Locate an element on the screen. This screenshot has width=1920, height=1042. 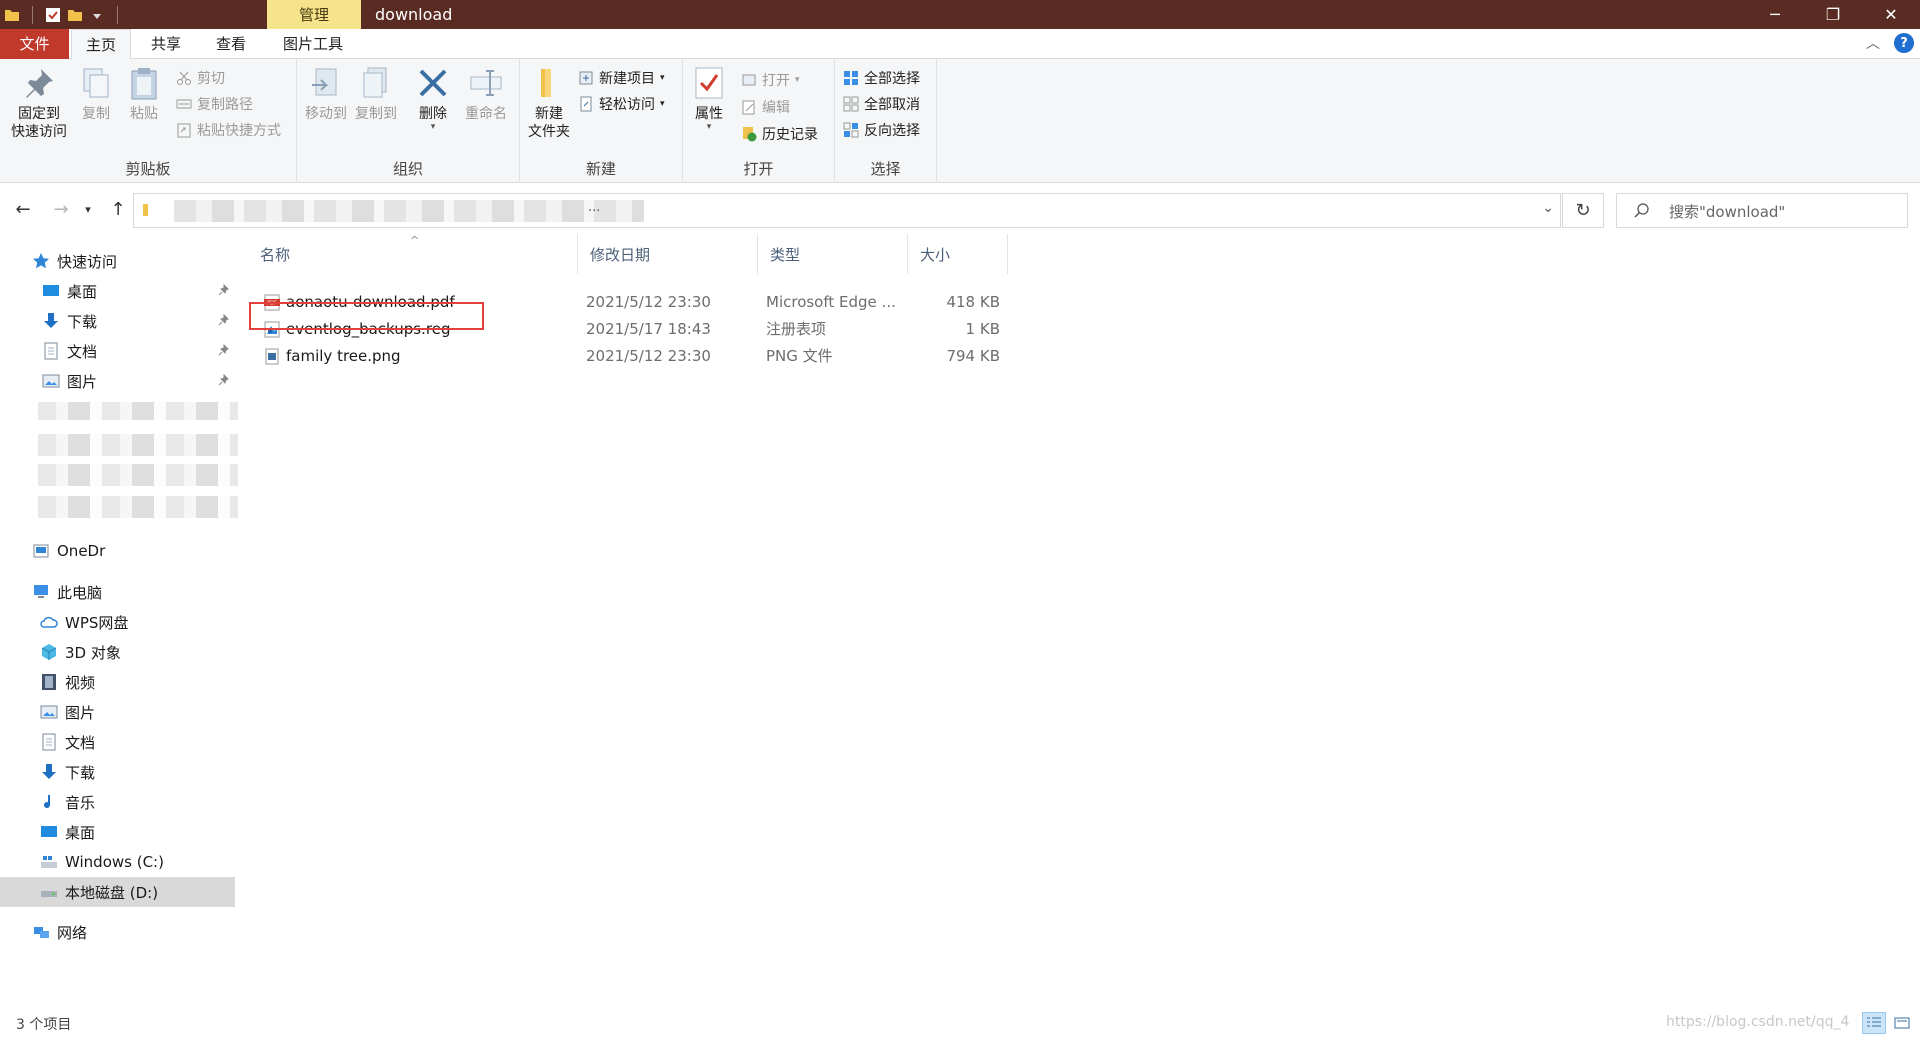
sidebar-network: 网络 is located at coordinates (117, 932).